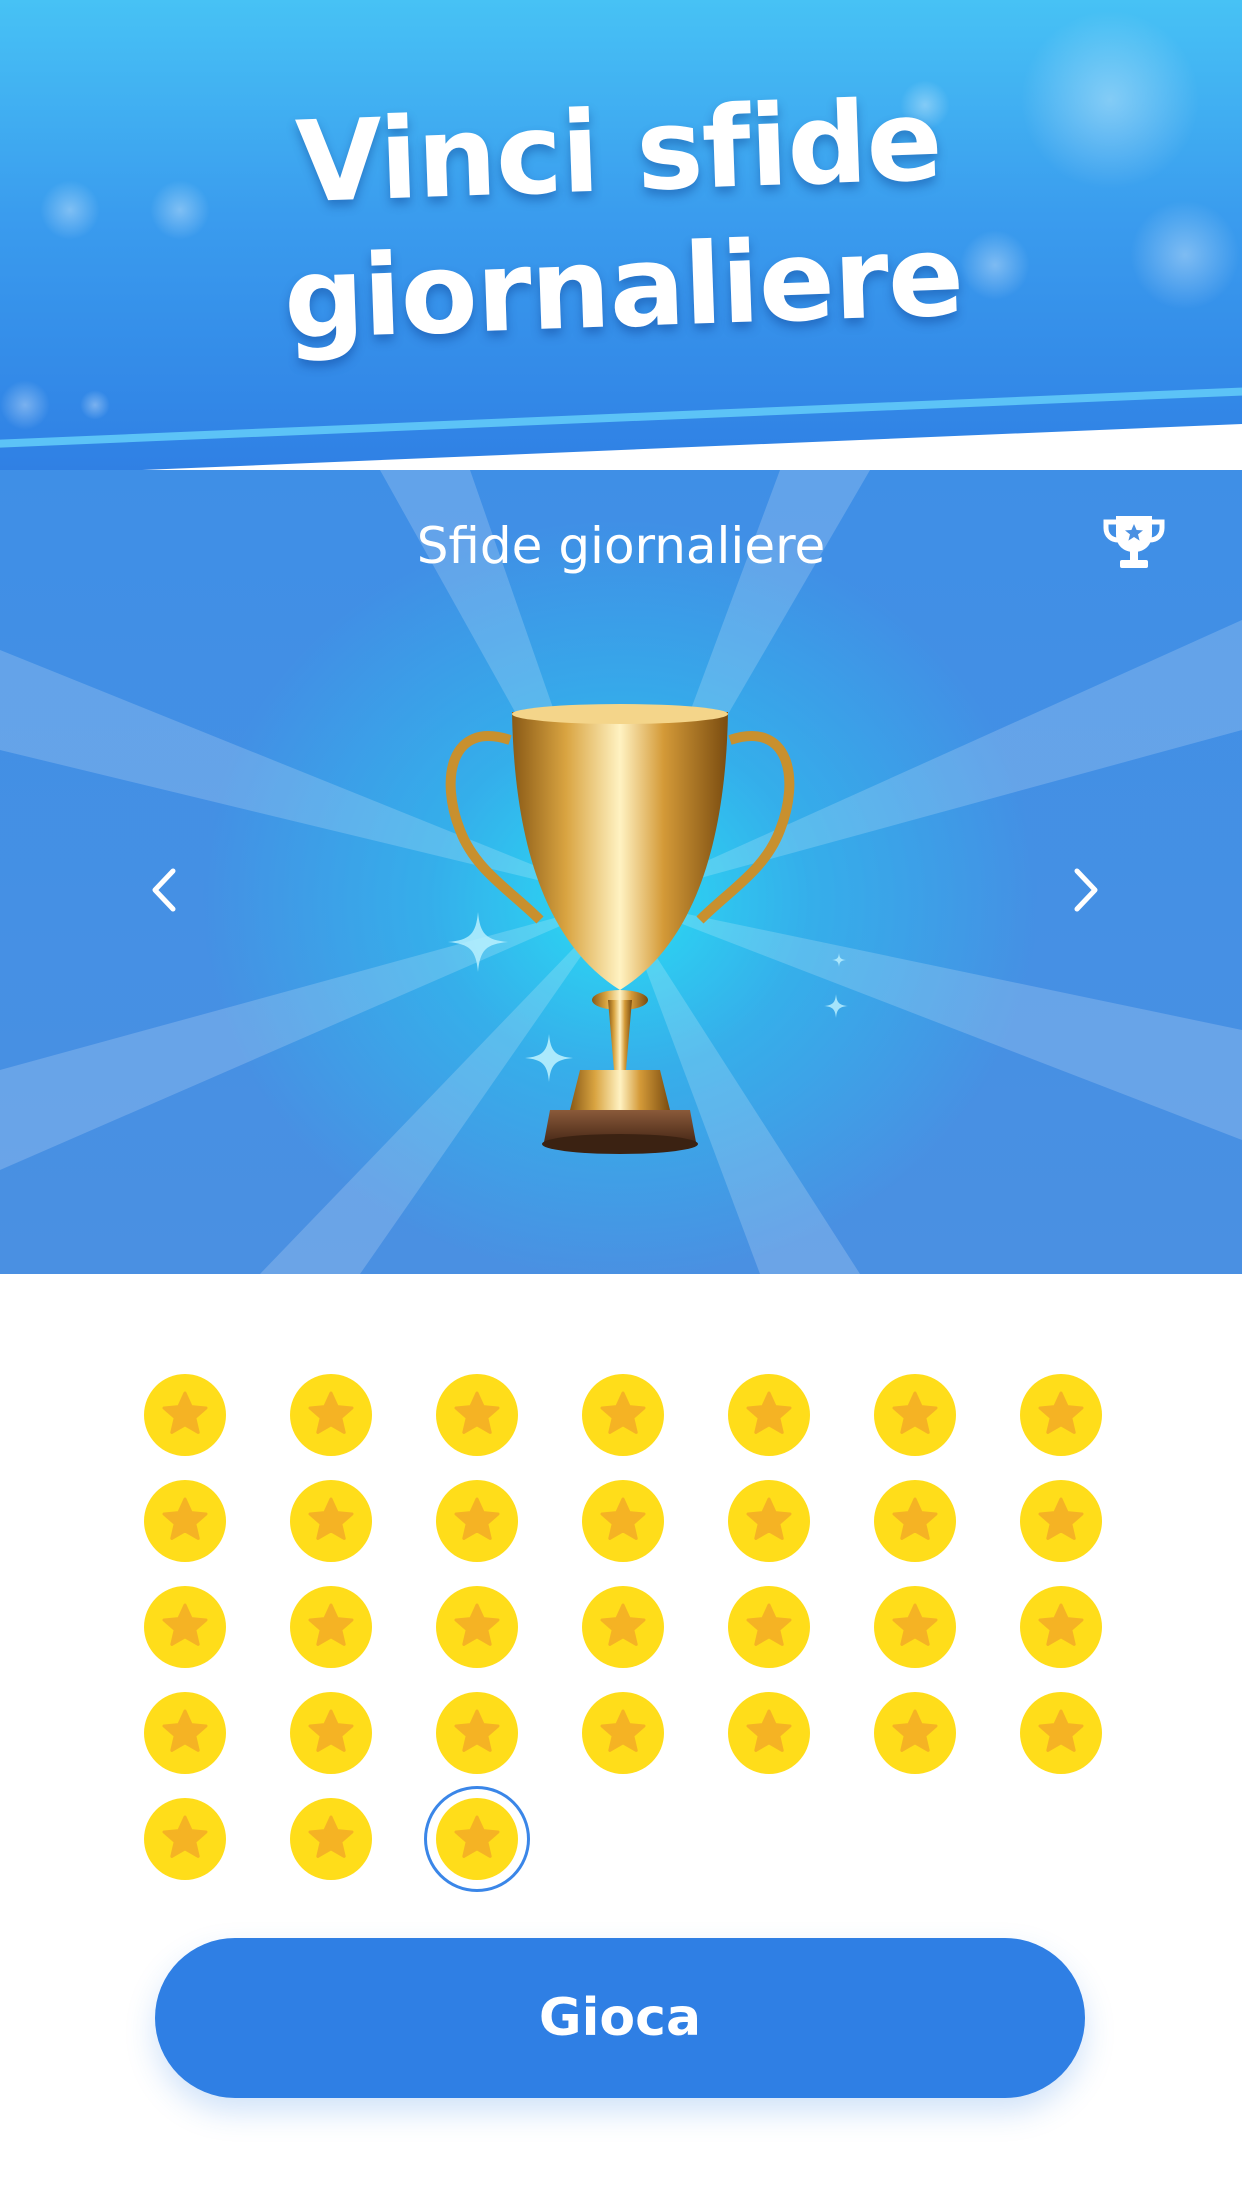  What do you see at coordinates (621, 219) in the screenshot?
I see `headline: Vinci sfide giornaliere` at bounding box center [621, 219].